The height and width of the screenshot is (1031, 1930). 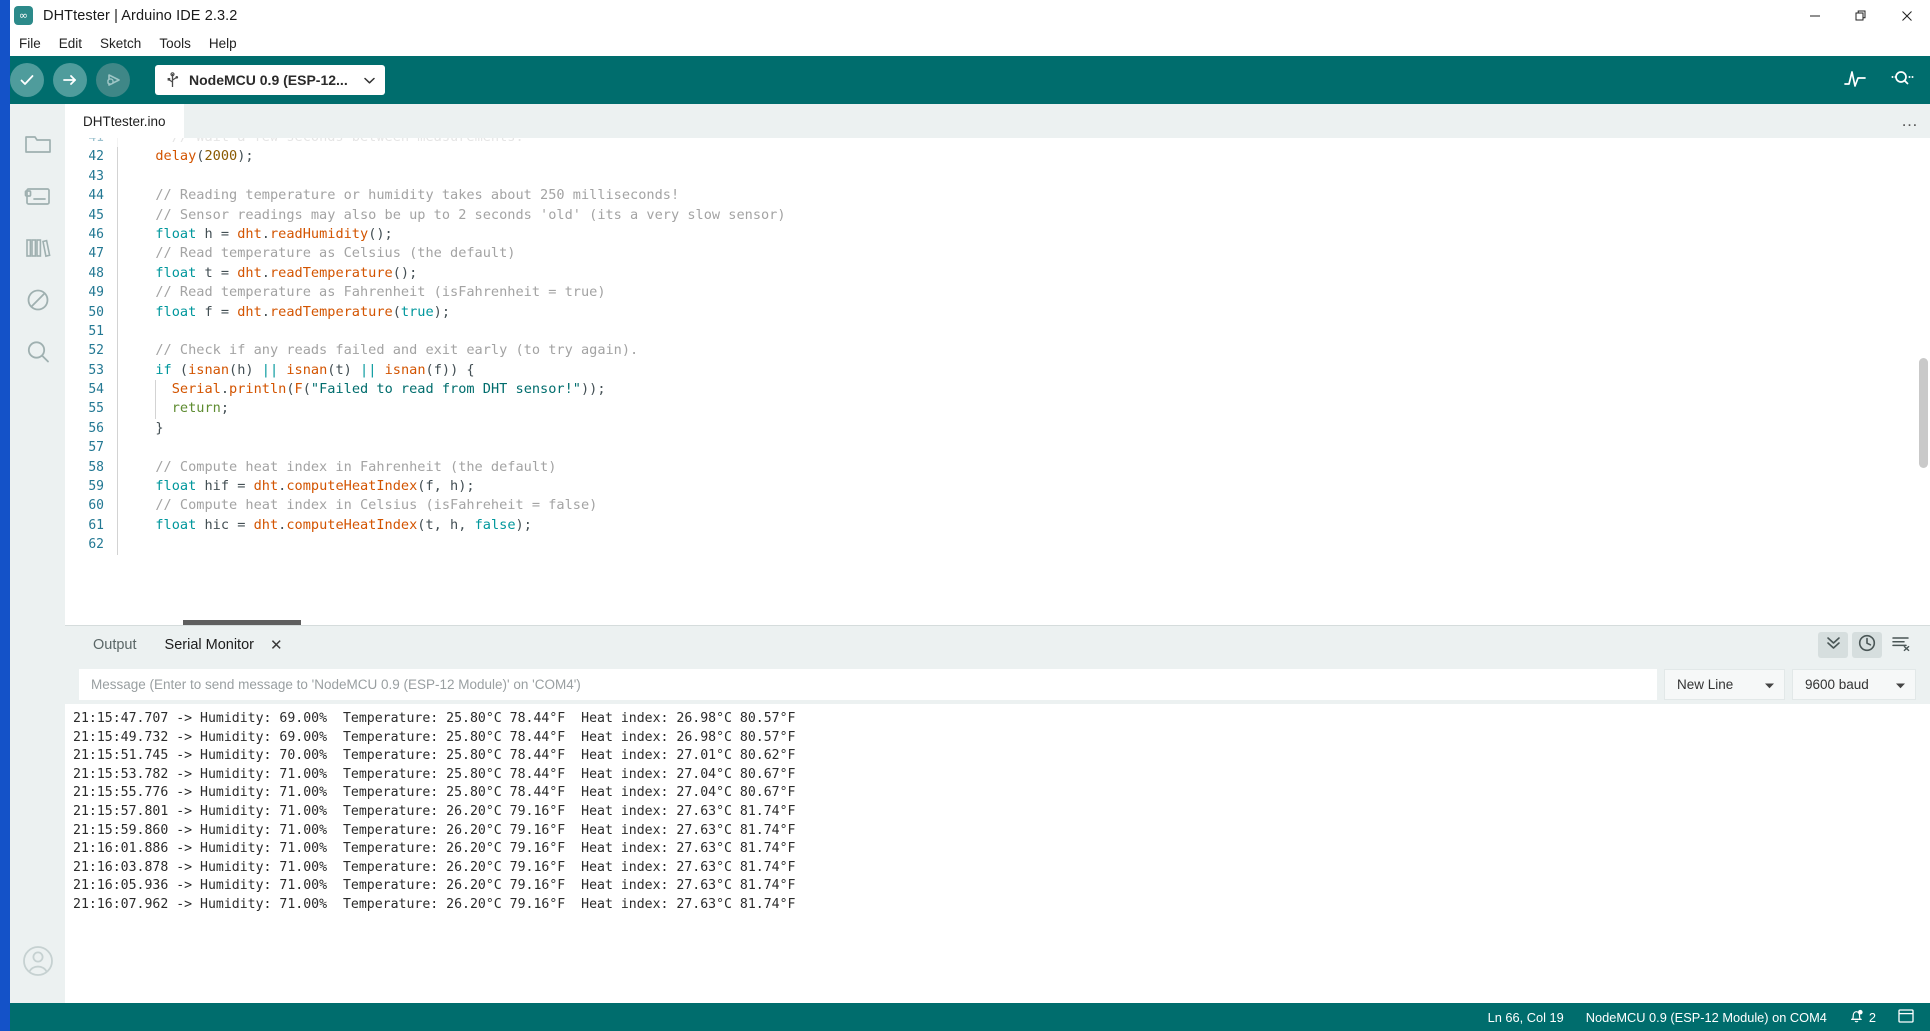 I want to click on code-token: hic =, so click(x=225, y=524).